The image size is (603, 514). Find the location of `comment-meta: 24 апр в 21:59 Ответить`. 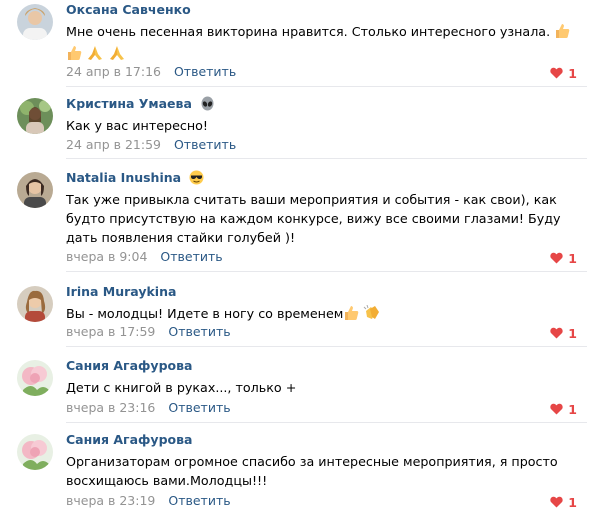

comment-meta: 24 апр в 21:59 Ответить is located at coordinates (151, 145).